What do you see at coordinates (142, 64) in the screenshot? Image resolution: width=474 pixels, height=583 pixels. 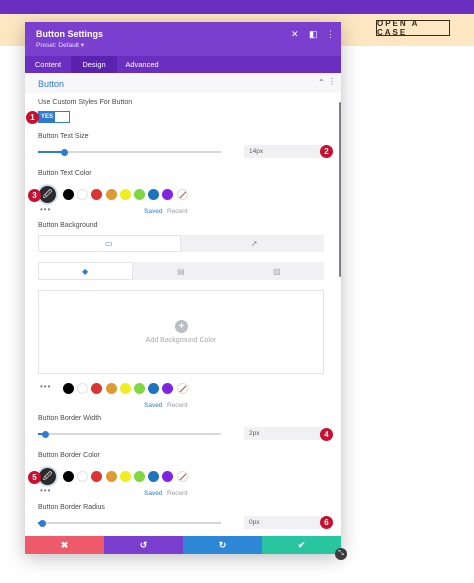 I see `tab-advanced: Advanced` at bounding box center [142, 64].